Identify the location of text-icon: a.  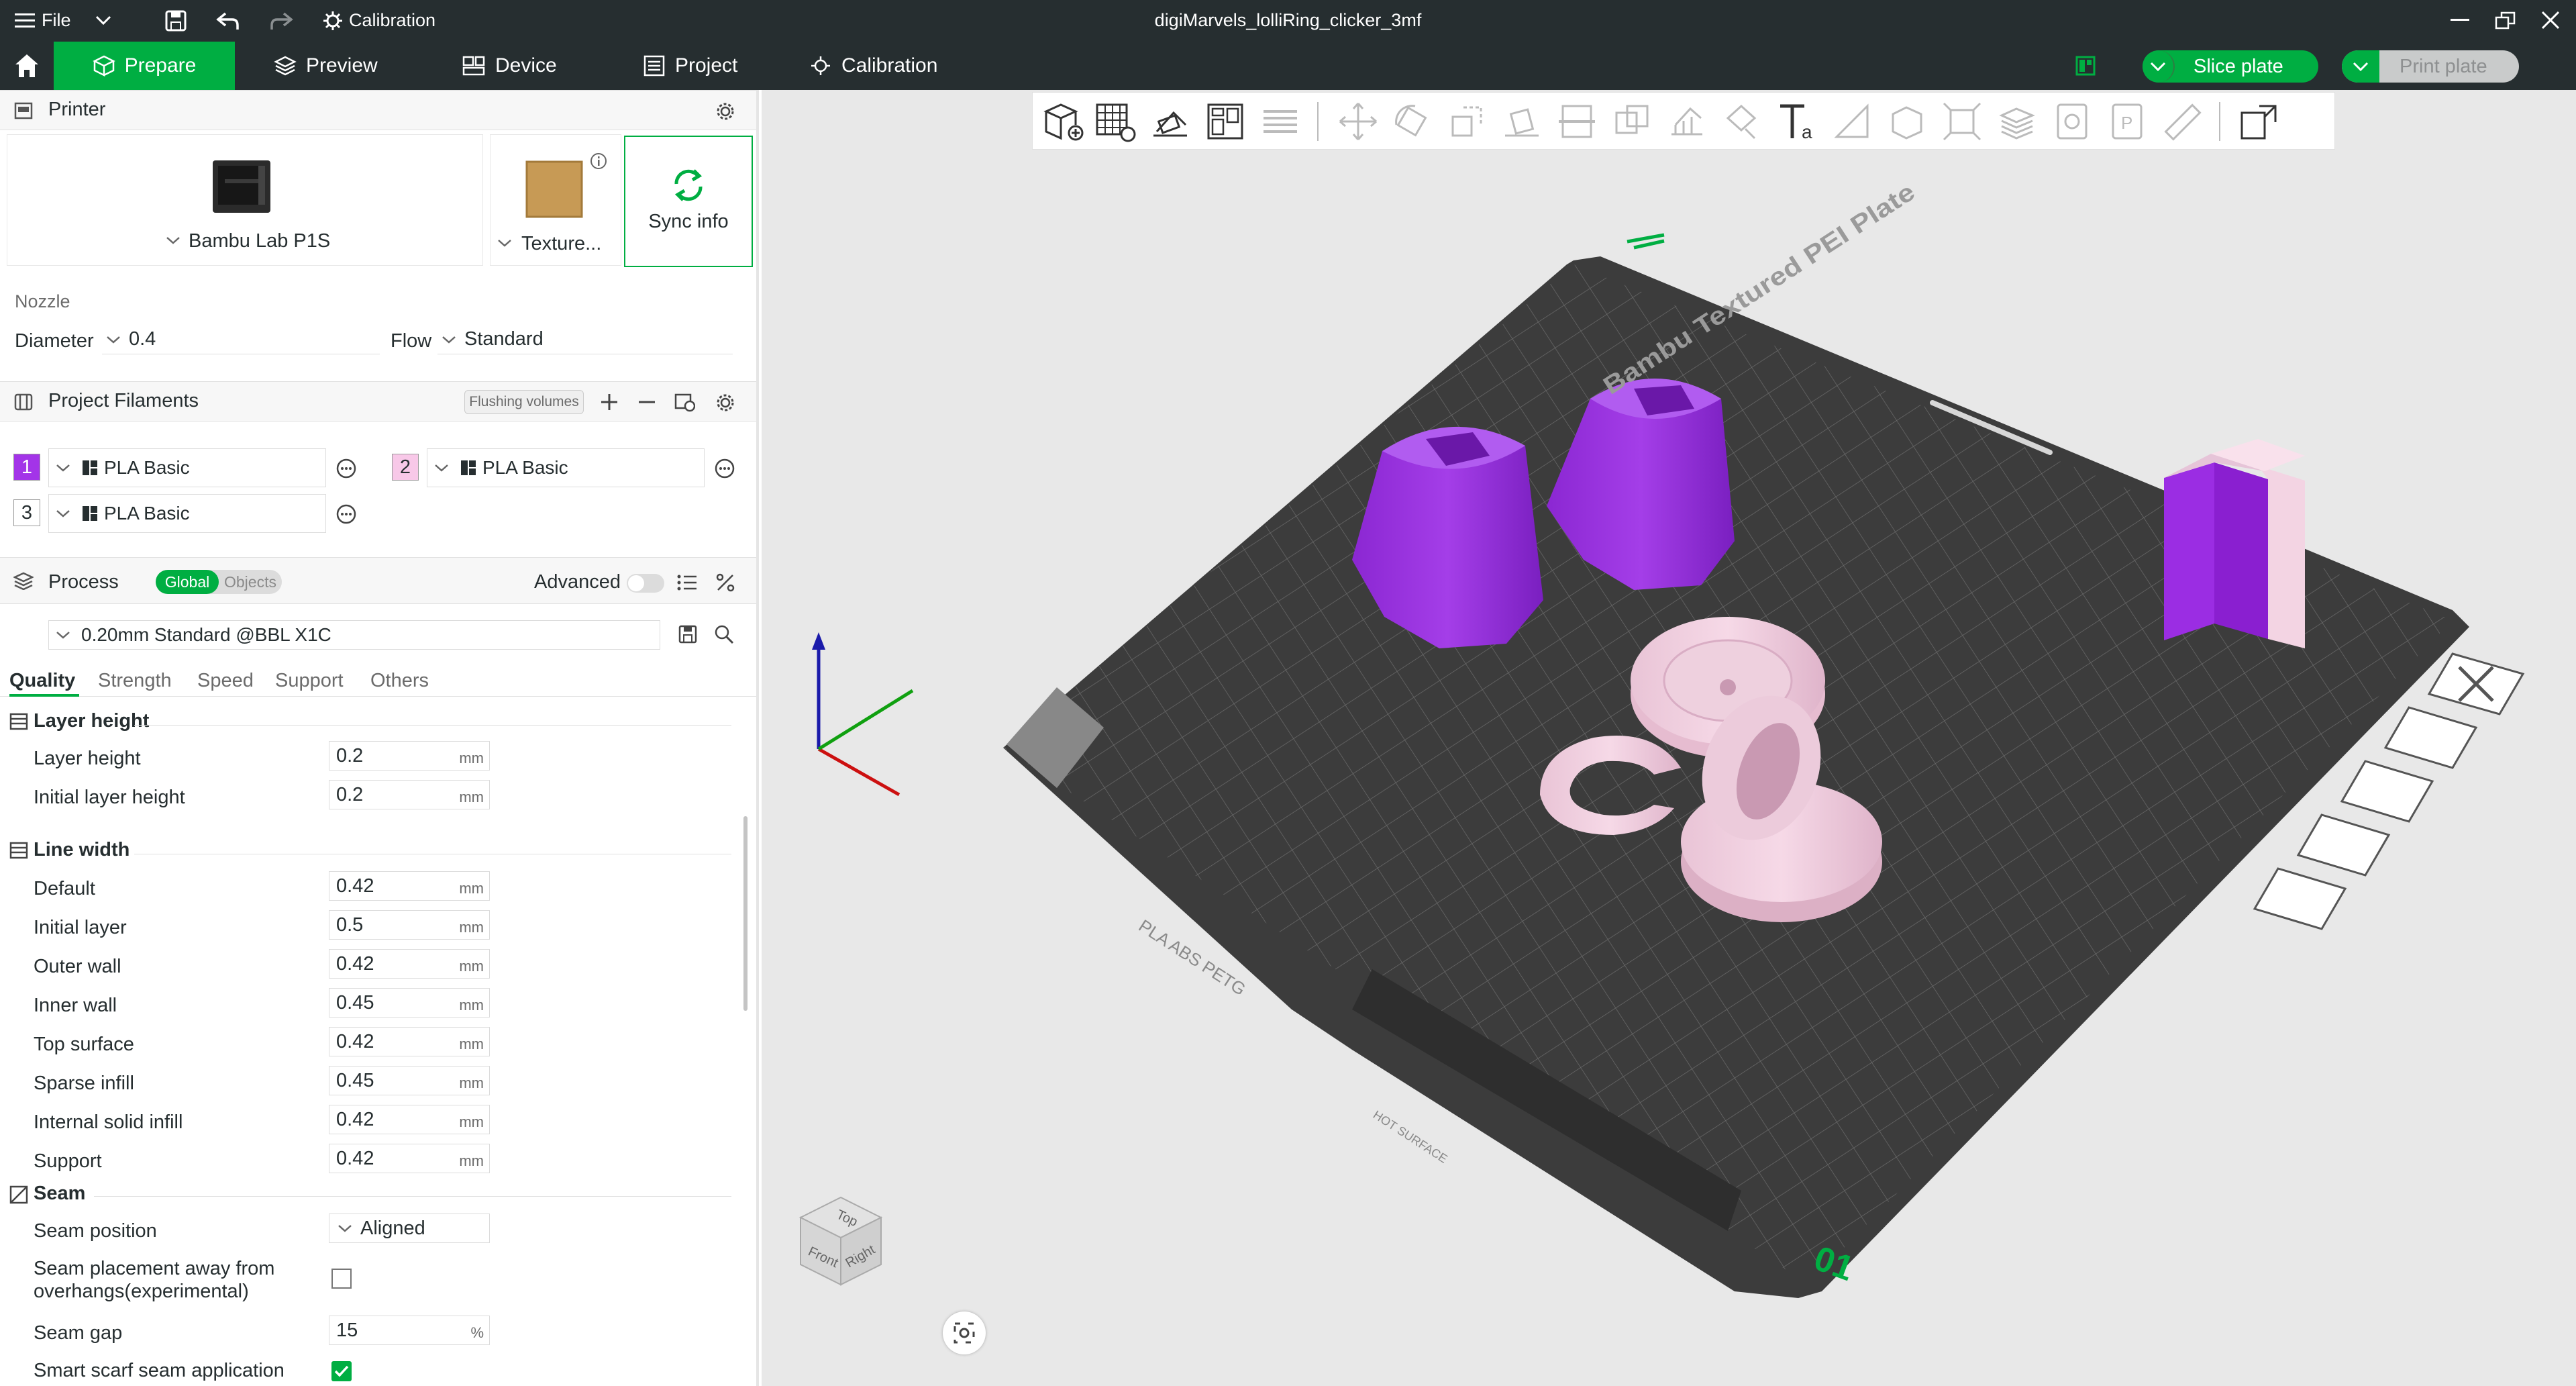
(1796, 121).